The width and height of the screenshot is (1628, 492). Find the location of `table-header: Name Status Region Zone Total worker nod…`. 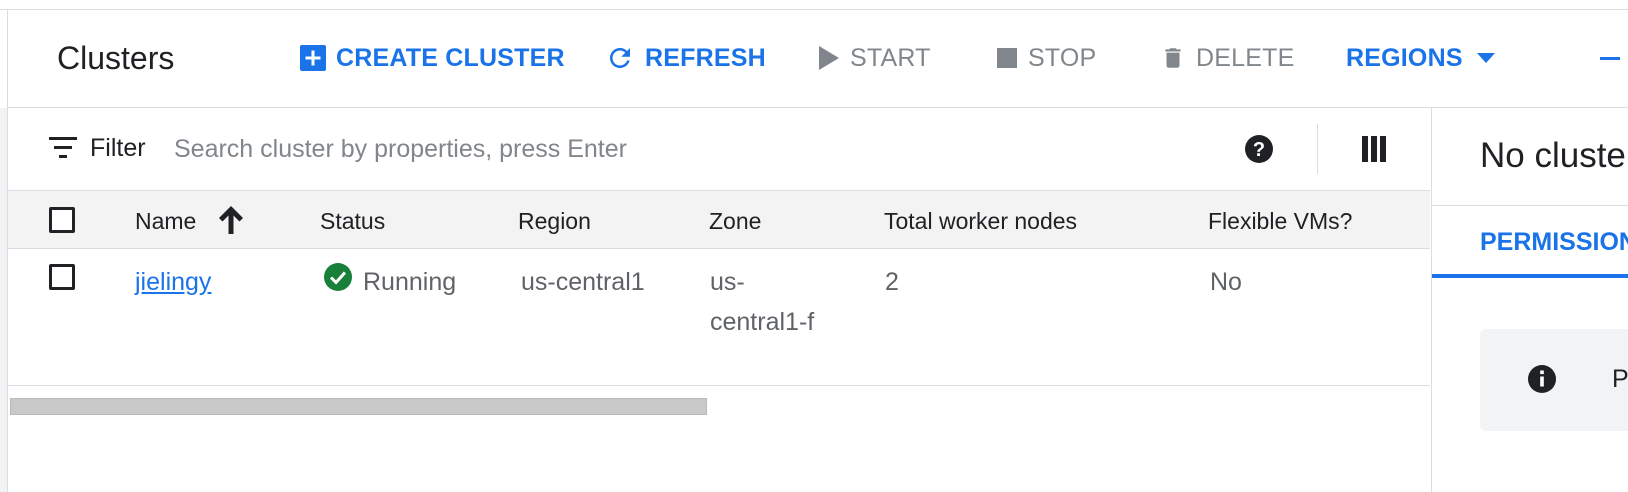

table-header: Name Status Region Zone Total worker nod… is located at coordinates (719, 220).